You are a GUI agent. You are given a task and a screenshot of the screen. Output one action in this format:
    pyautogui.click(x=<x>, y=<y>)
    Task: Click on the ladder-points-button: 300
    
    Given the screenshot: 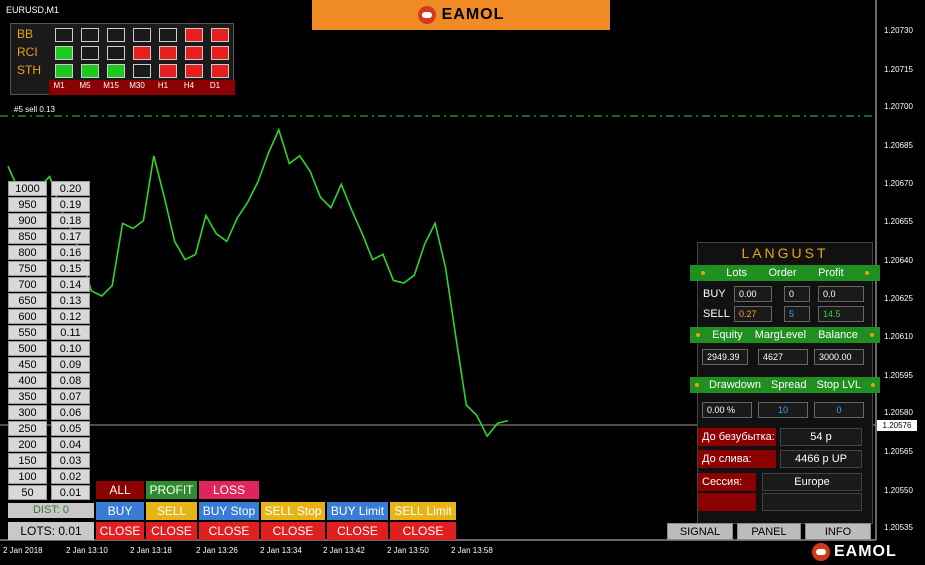 What is the action you would take?
    pyautogui.click(x=27, y=412)
    